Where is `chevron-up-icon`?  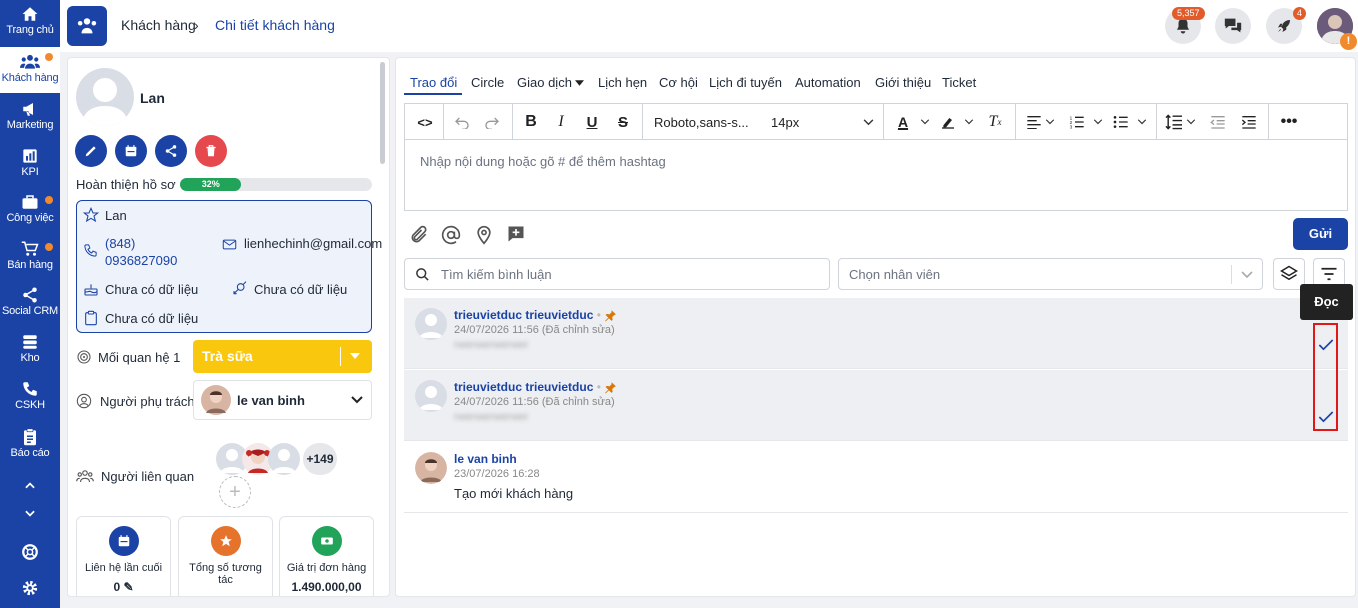 chevron-up-icon is located at coordinates (30, 486).